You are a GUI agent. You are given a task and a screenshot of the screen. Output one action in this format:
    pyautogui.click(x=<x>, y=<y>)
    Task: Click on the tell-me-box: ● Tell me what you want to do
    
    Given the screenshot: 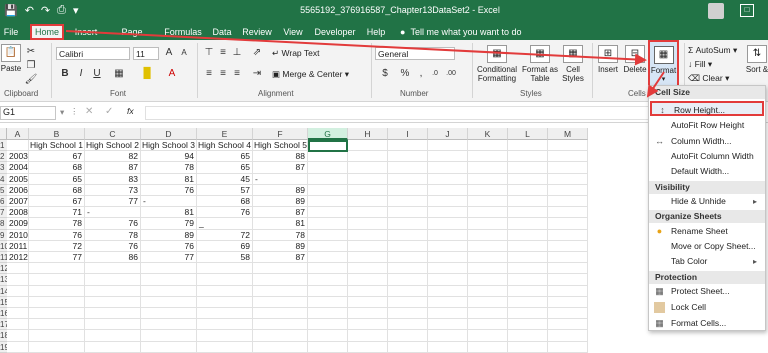 What is the action you would take?
    pyautogui.click(x=461, y=32)
    